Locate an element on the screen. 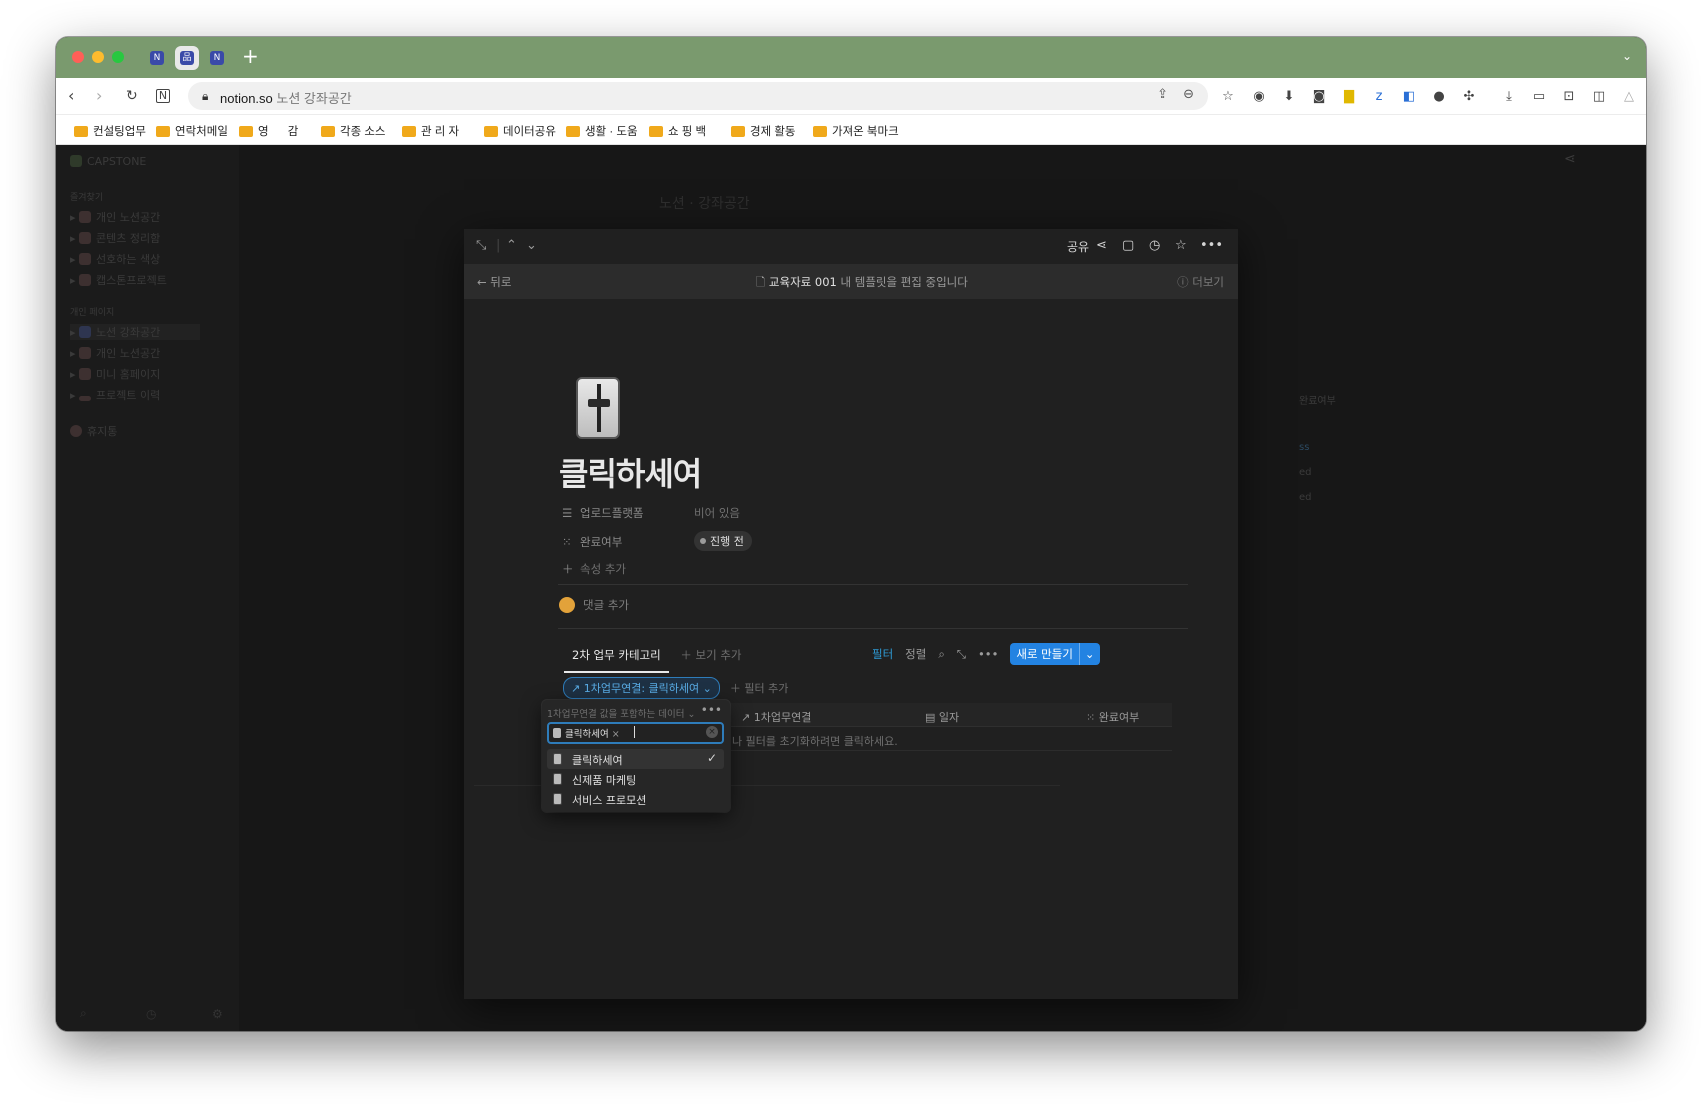 The height and width of the screenshot is (1104, 1701). star-icon: ☆ is located at coordinates (1181, 246).